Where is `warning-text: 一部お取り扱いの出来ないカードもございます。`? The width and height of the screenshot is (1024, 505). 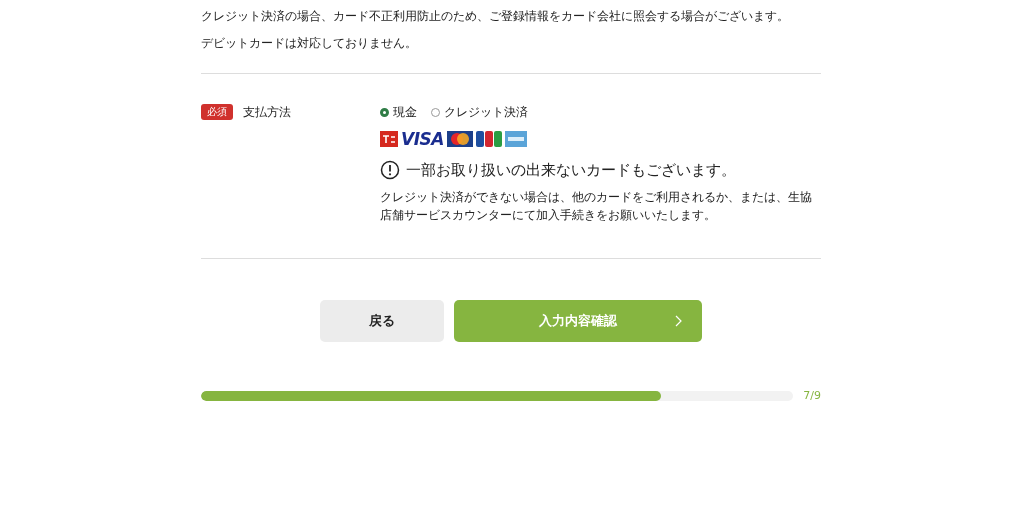
warning-text: 一部お取り扱いの出来ないカードもございます。 is located at coordinates (571, 170).